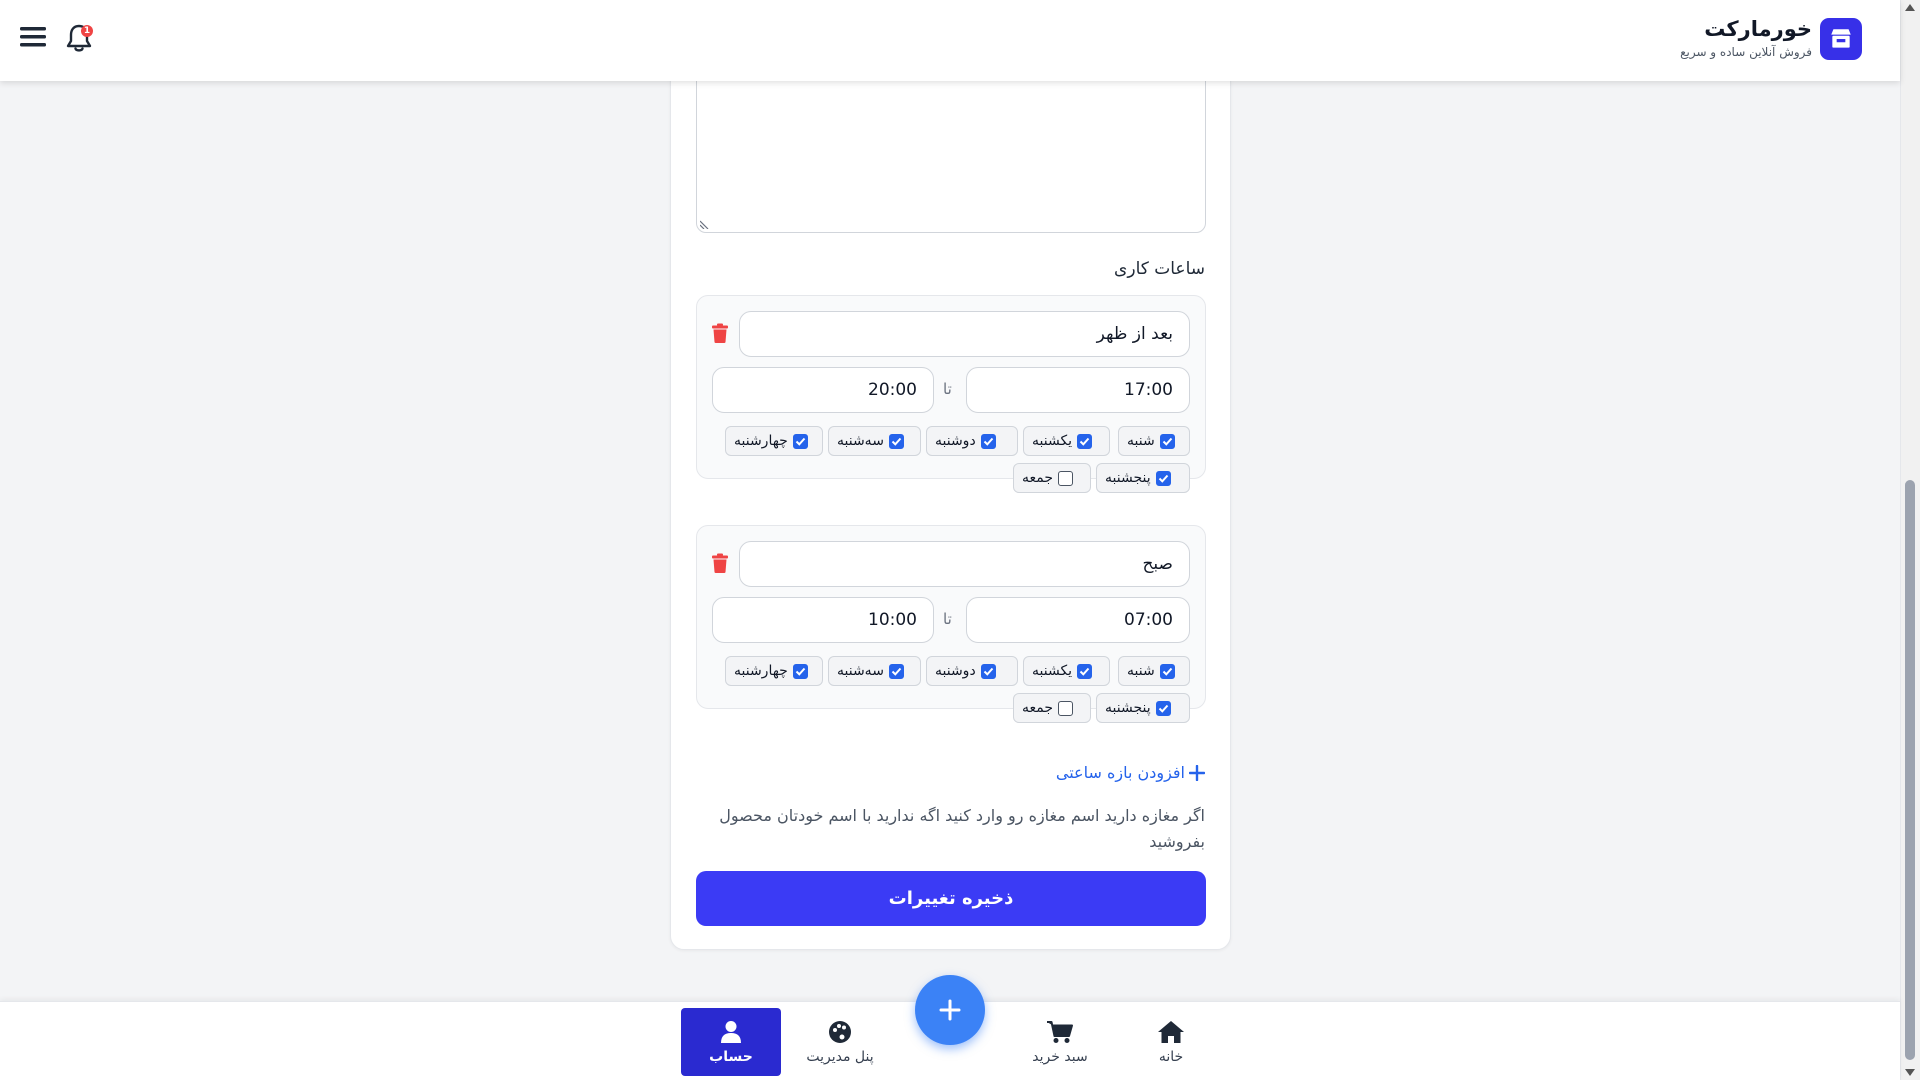 The image size is (1920, 1080). I want to click on hamburger-menu-icon, so click(33, 37).